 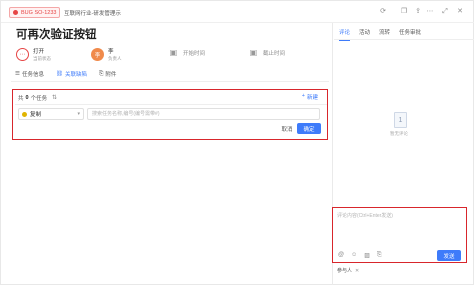 What do you see at coordinates (171, 104) in the screenshot?
I see `relation-divider` at bounding box center [171, 104].